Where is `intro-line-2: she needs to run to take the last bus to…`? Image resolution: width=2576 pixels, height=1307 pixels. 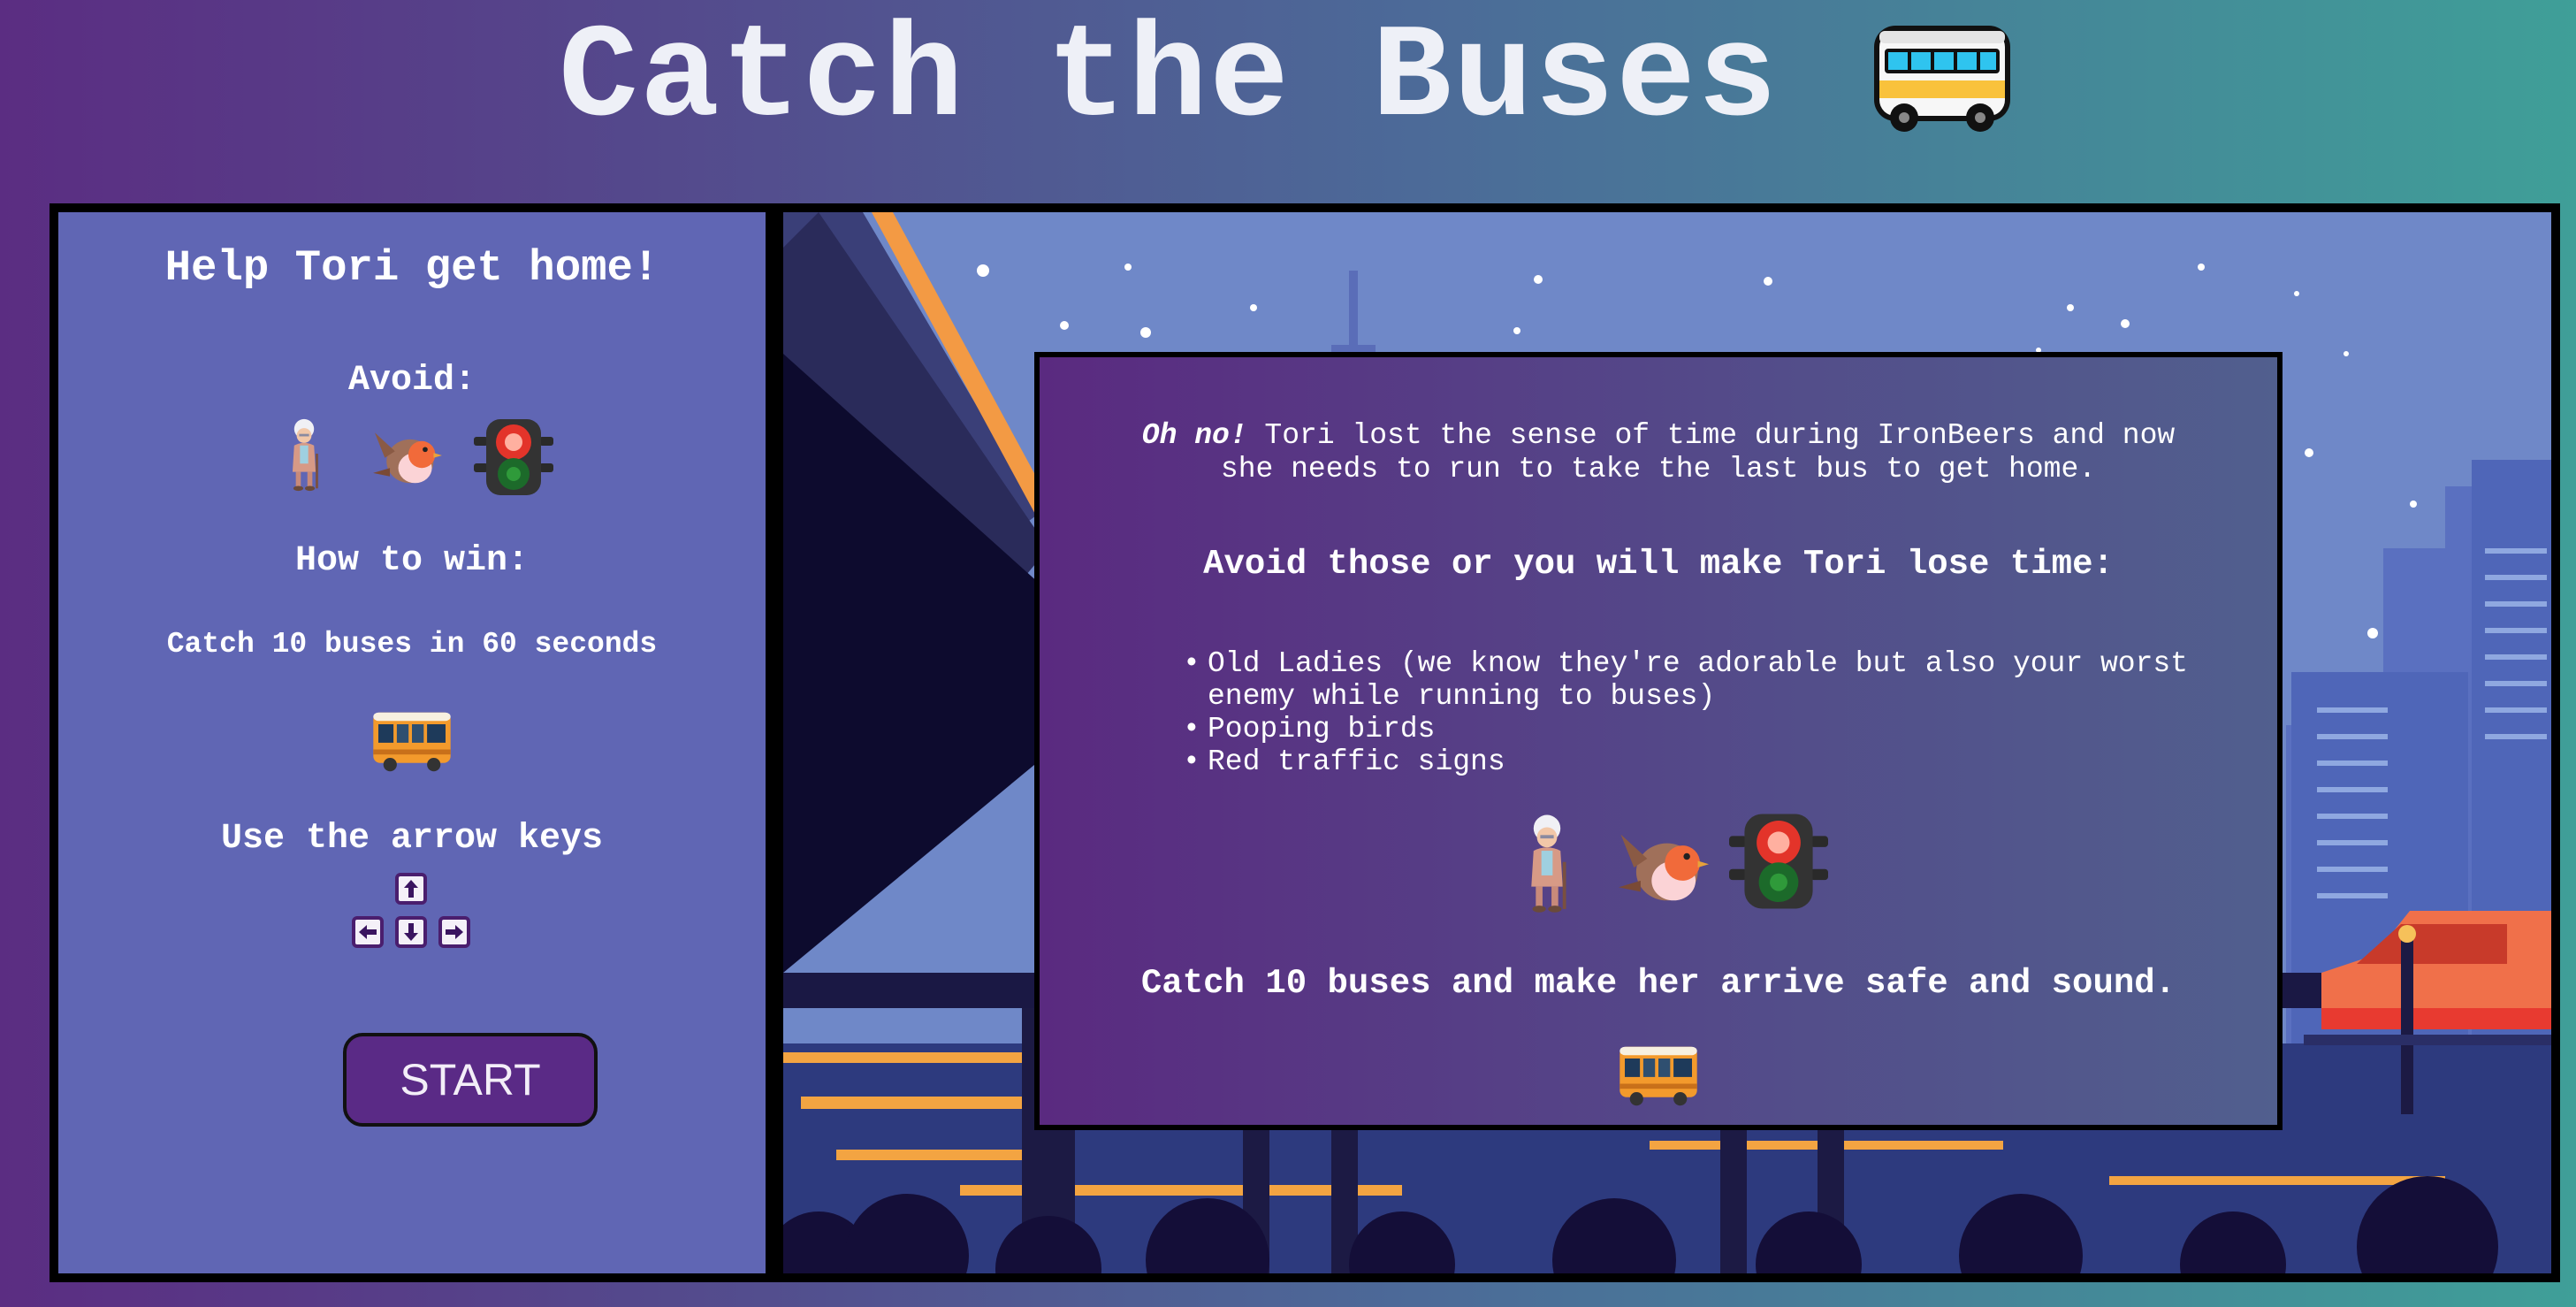
intro-line-2: she needs to run to take the last bus to… is located at coordinates (1658, 469).